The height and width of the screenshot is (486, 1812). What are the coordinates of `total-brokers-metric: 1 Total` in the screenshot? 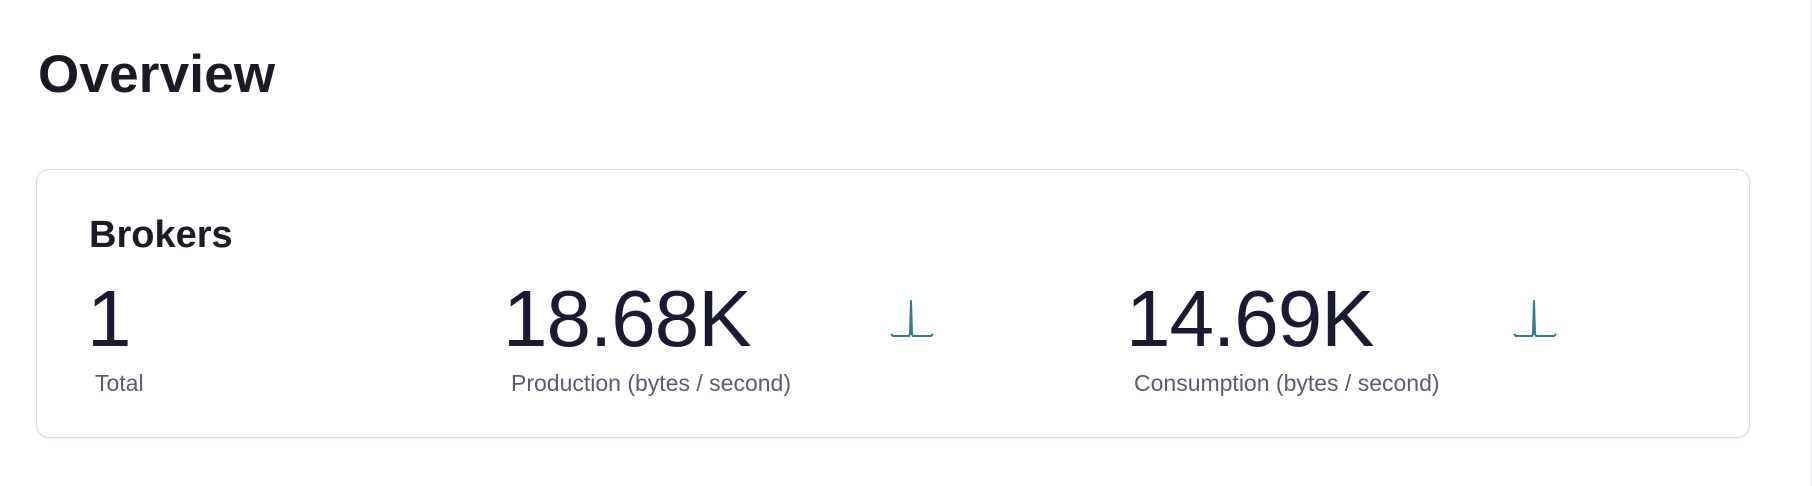 It's located at (115, 338).